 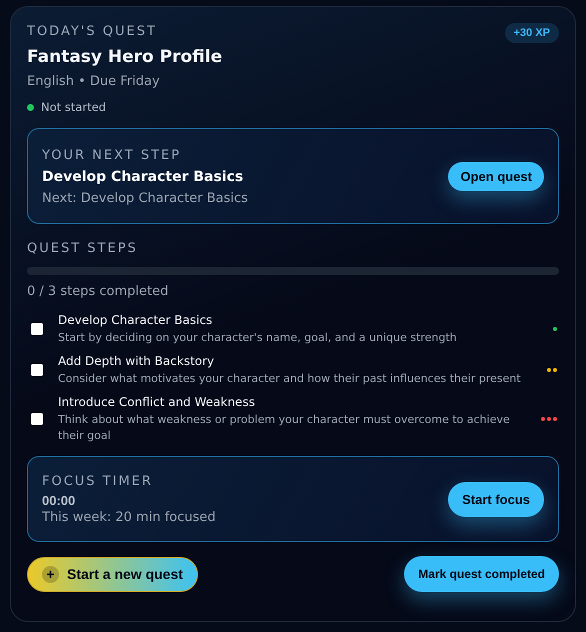 I want to click on focus-summary: This week: 20 min focused, so click(x=129, y=517).